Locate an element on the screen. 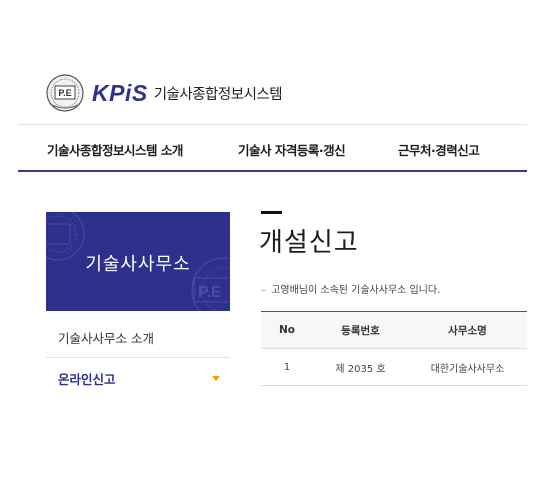 The image size is (550, 502). sidebar-title: 기술사사무소 is located at coordinates (138, 264).